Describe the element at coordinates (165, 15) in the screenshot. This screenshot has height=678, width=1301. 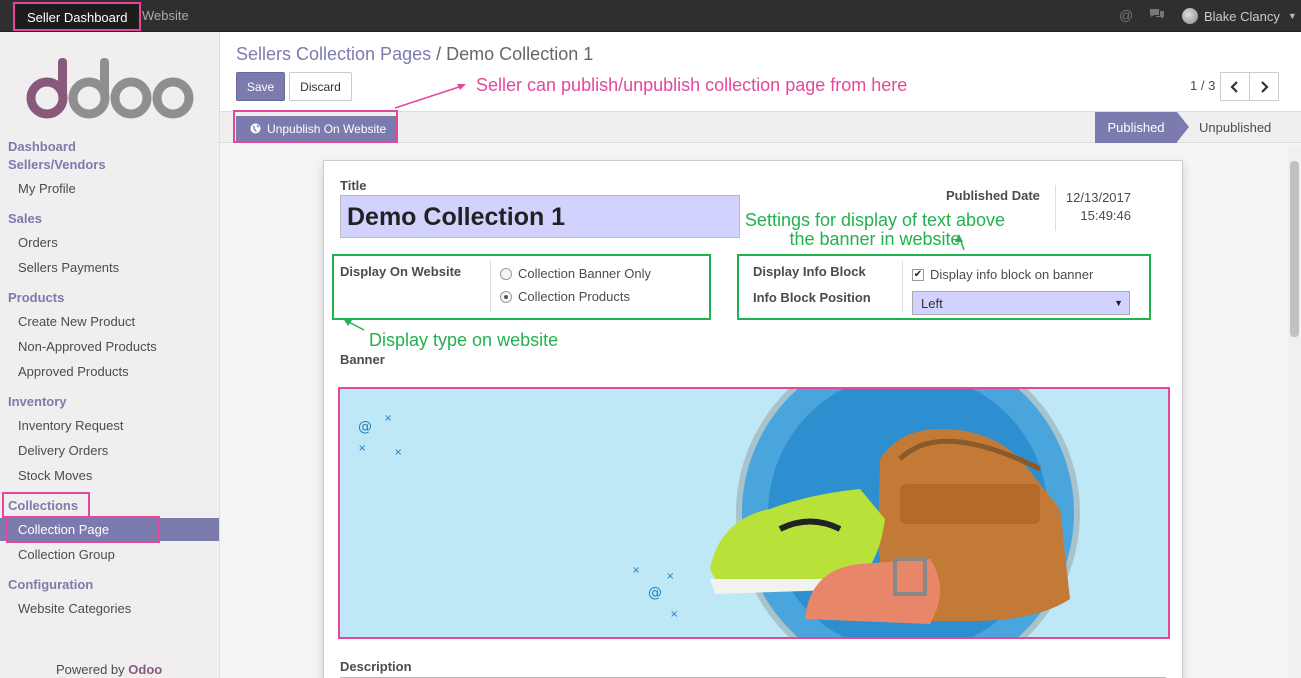
I see `menu-website: Website` at that location.